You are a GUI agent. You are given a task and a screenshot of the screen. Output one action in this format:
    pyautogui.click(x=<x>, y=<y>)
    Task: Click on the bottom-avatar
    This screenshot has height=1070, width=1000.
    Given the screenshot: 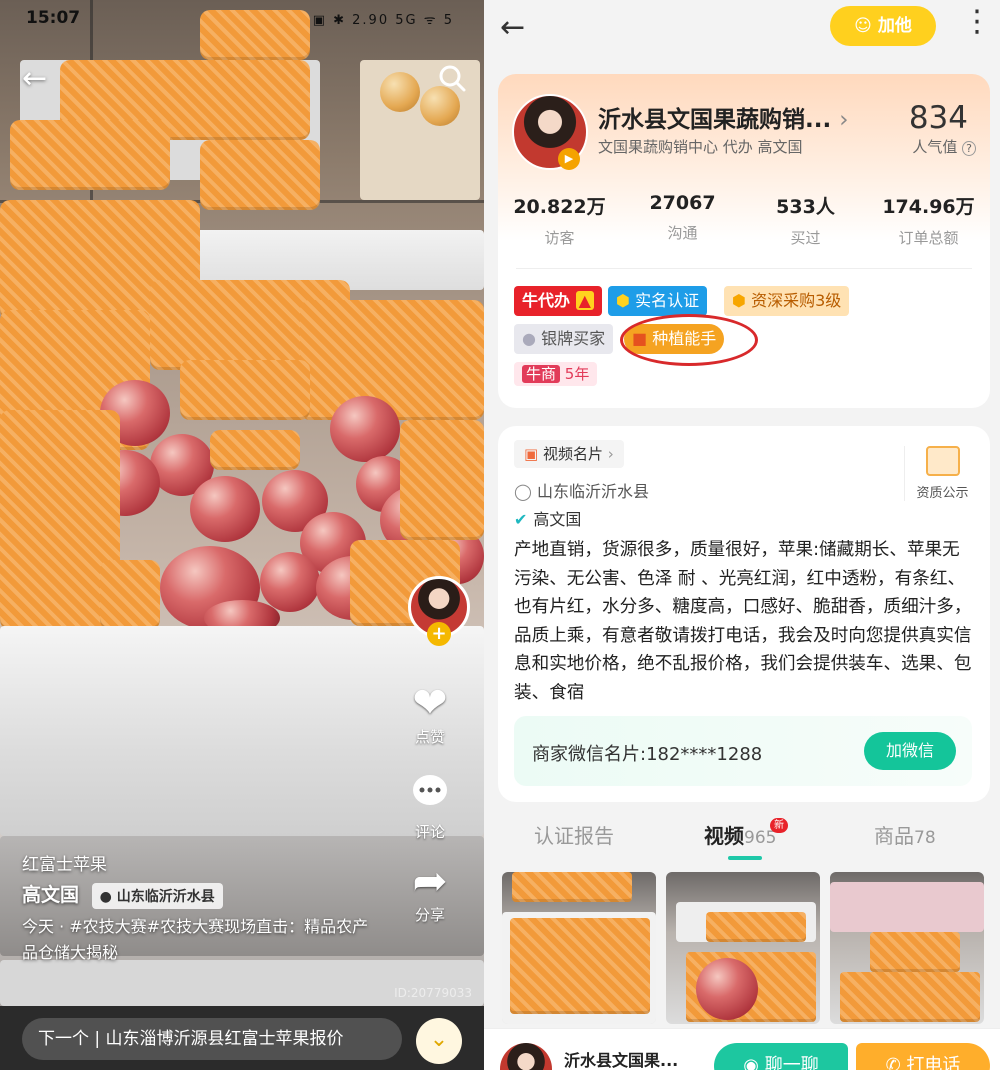 What is the action you would take?
    pyautogui.click(x=526, y=1056)
    